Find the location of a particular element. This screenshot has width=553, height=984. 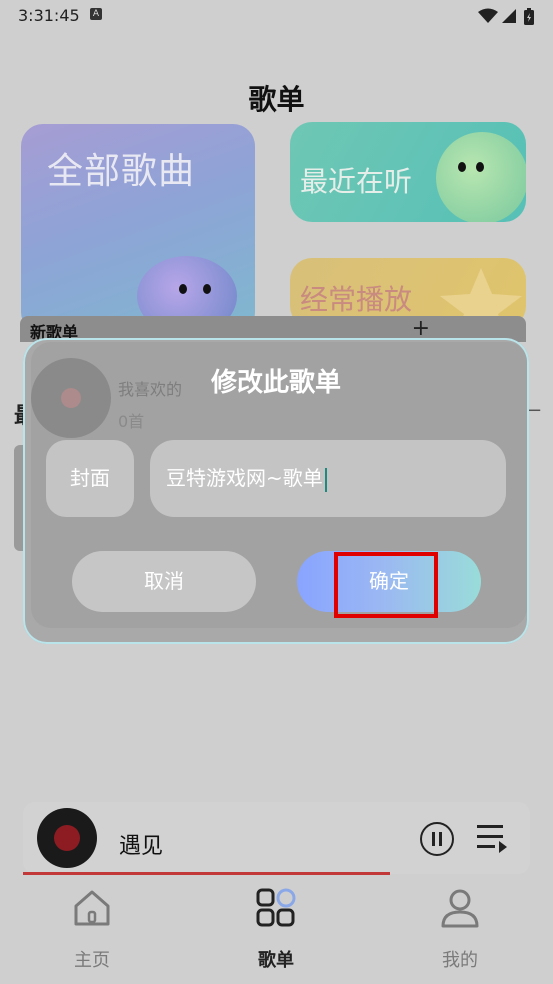

song-title: 遇见 is located at coordinates (141, 846).